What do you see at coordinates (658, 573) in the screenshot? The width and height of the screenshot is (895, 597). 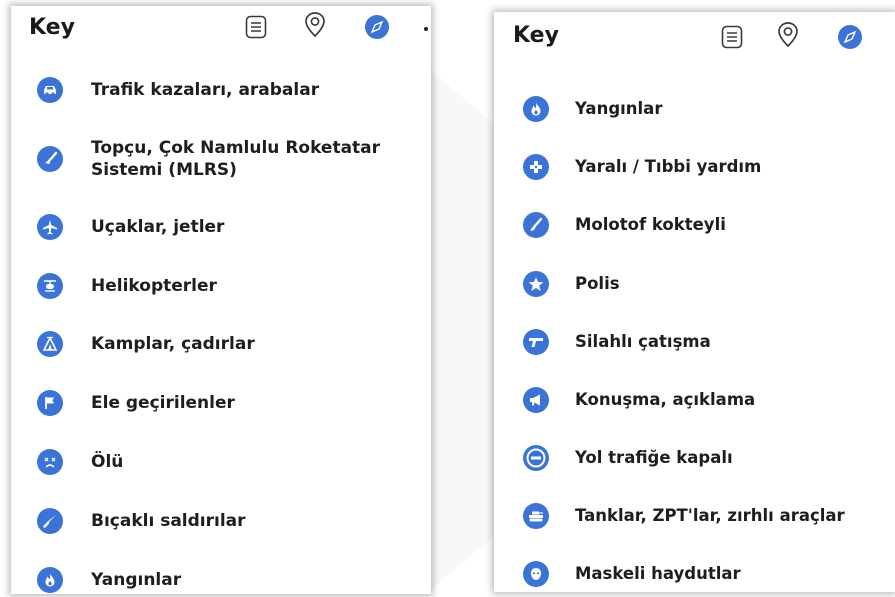 I see `item-label: Maskeli haydutlar` at bounding box center [658, 573].